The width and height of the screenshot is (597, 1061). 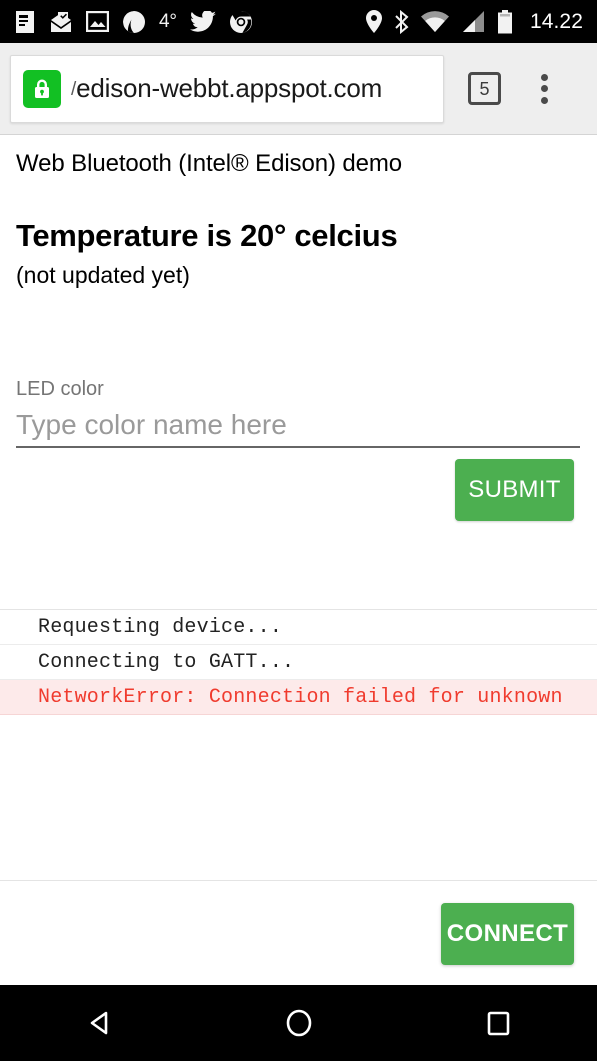 I want to click on status-clock: 14.22, so click(x=556, y=21).